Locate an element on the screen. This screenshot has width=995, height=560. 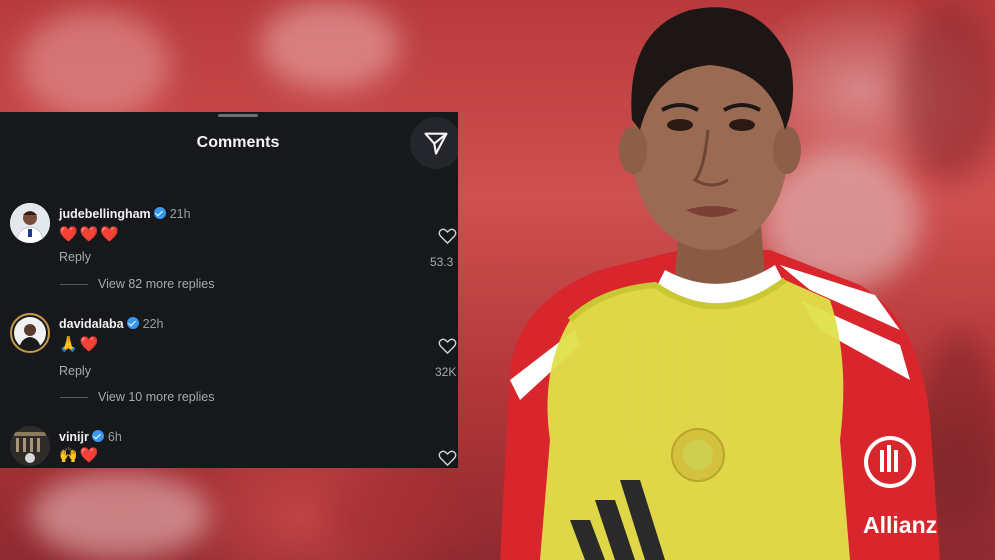
comment-text: 🙏❤️ is located at coordinates (80, 344).